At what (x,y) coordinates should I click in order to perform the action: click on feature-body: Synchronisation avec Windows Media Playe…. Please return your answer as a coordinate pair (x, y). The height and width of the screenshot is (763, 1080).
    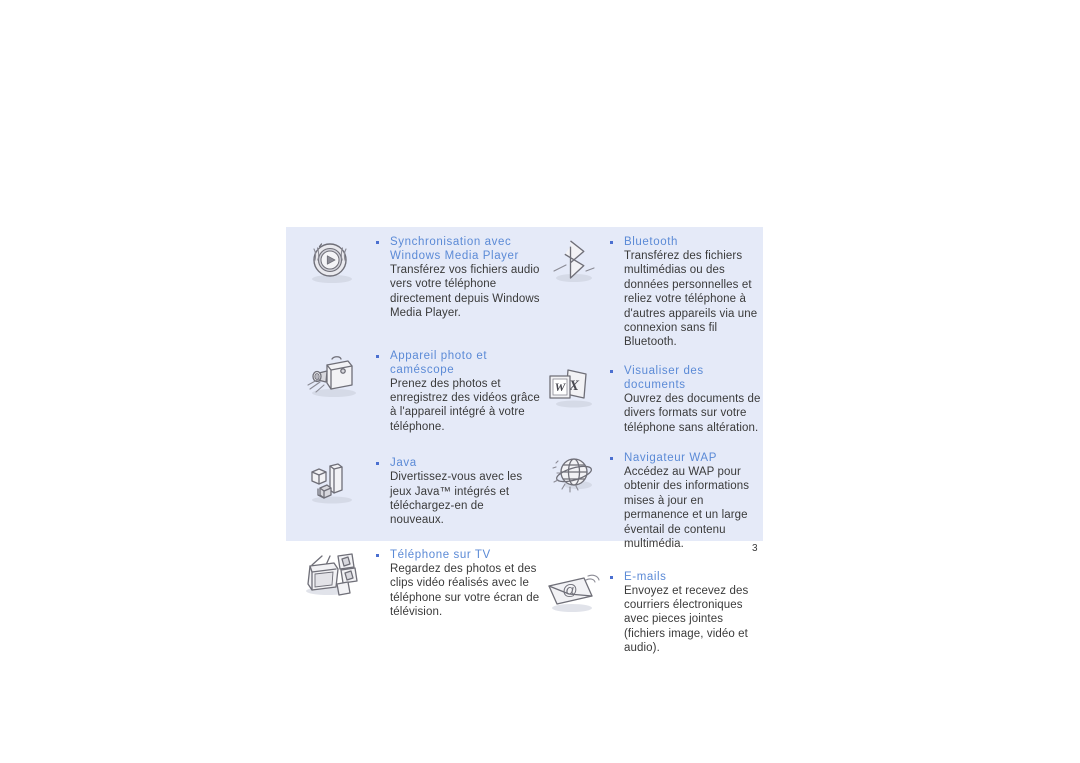
    Looking at the image, I should click on (457, 278).